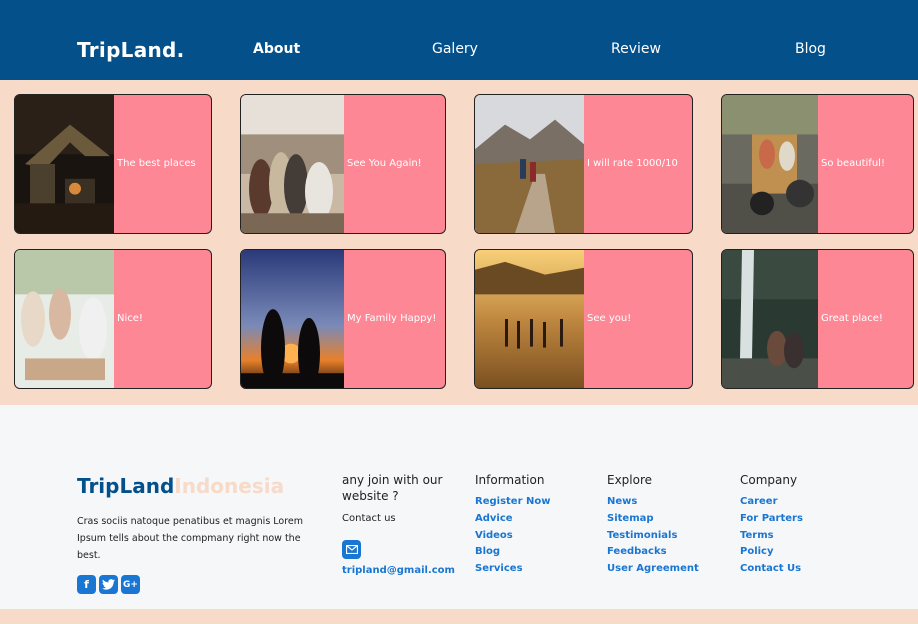 This screenshot has height=624, width=918. I want to click on card-caption: So beautiful!, so click(853, 163).